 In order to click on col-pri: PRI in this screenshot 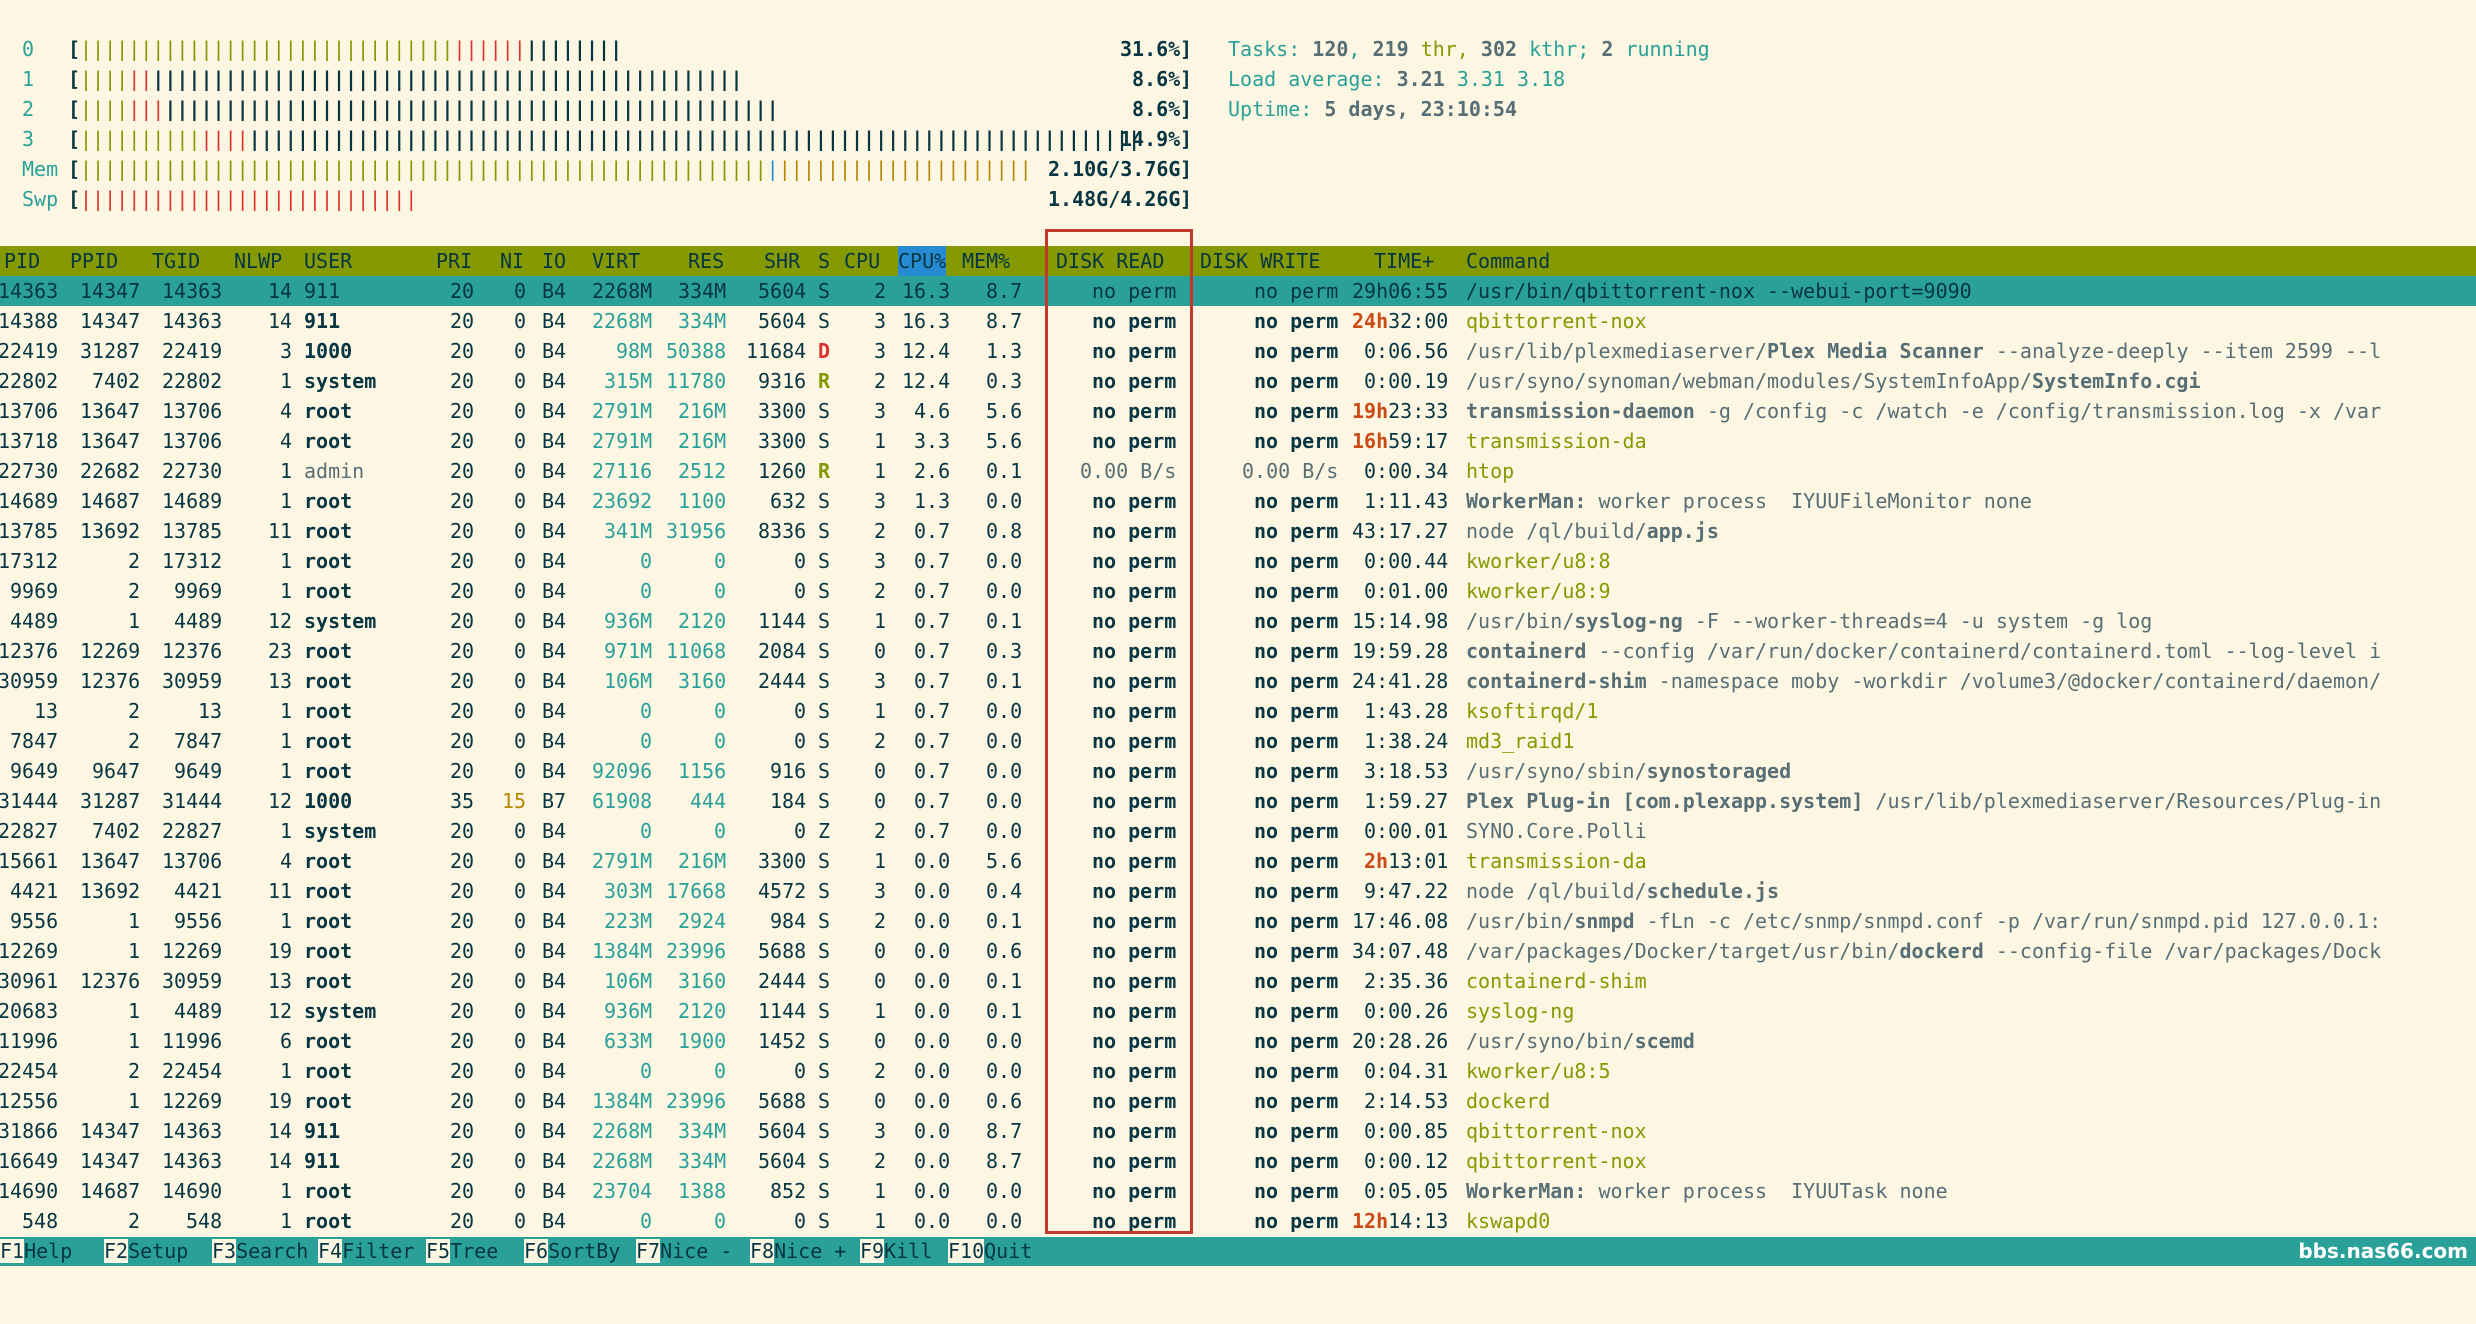, I will do `click(454, 261)`.